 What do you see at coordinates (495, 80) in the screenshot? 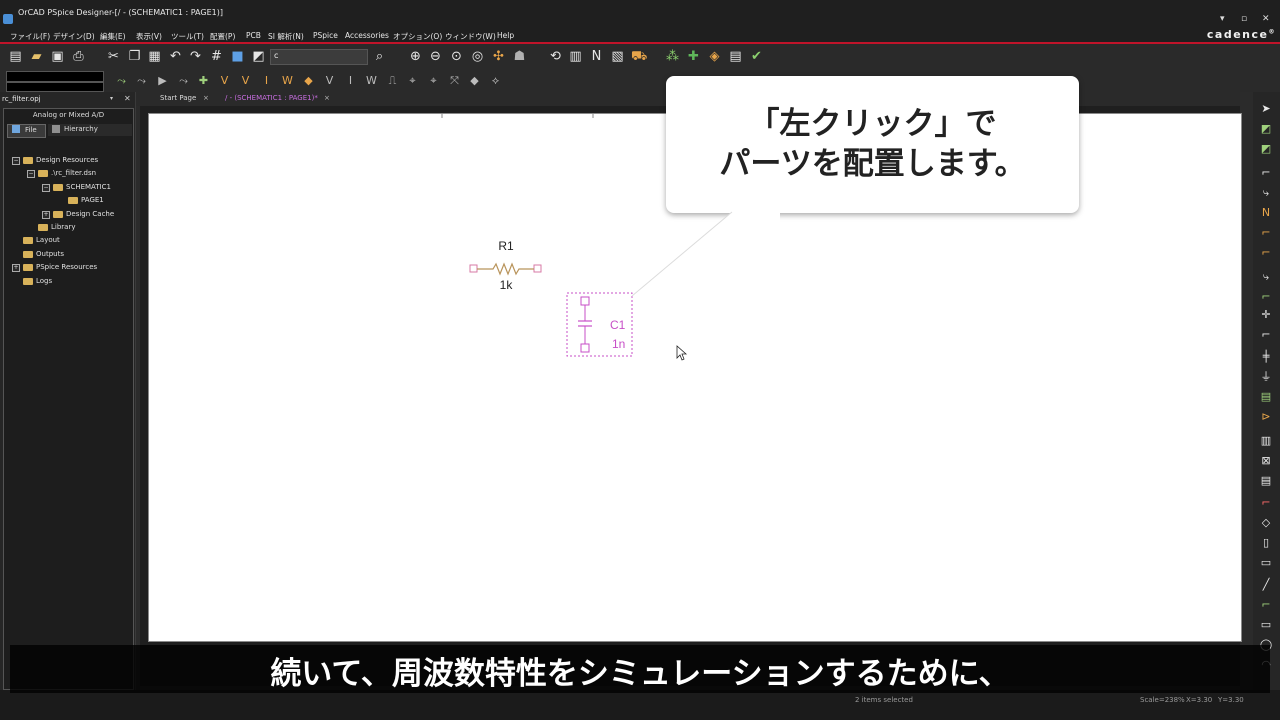
I see `net-icon: ⟡` at bounding box center [495, 80].